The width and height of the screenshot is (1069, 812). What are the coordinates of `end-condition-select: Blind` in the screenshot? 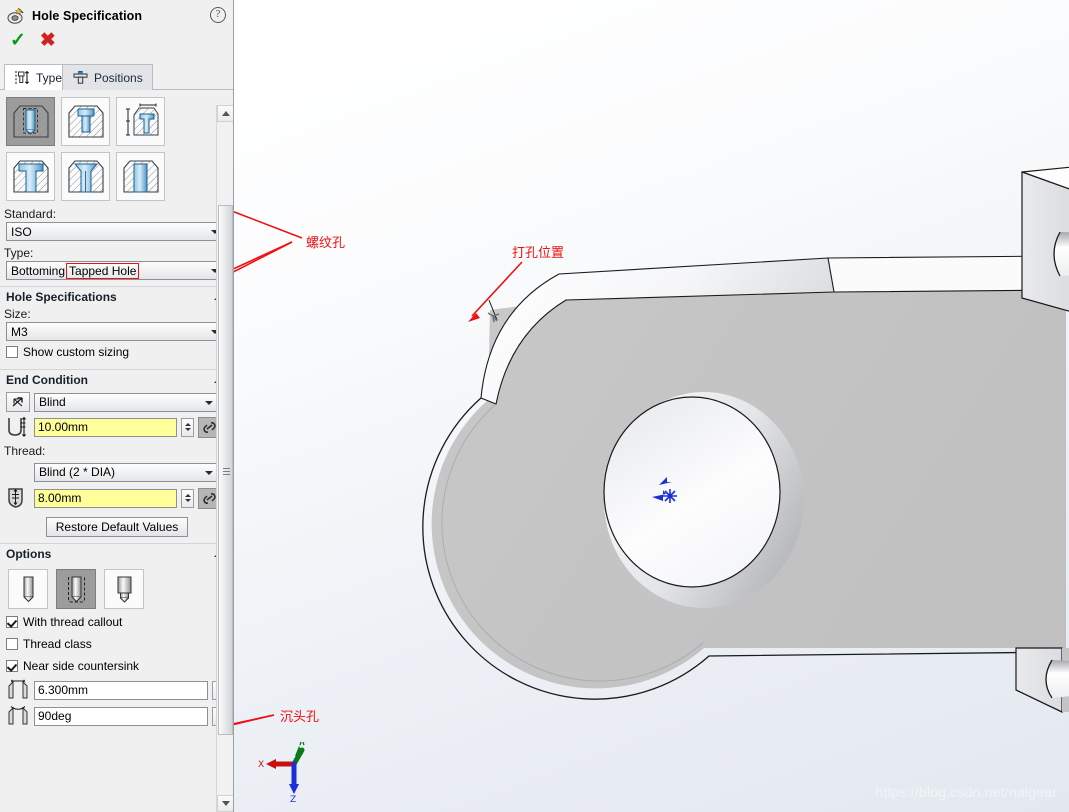 It's located at (126, 402).